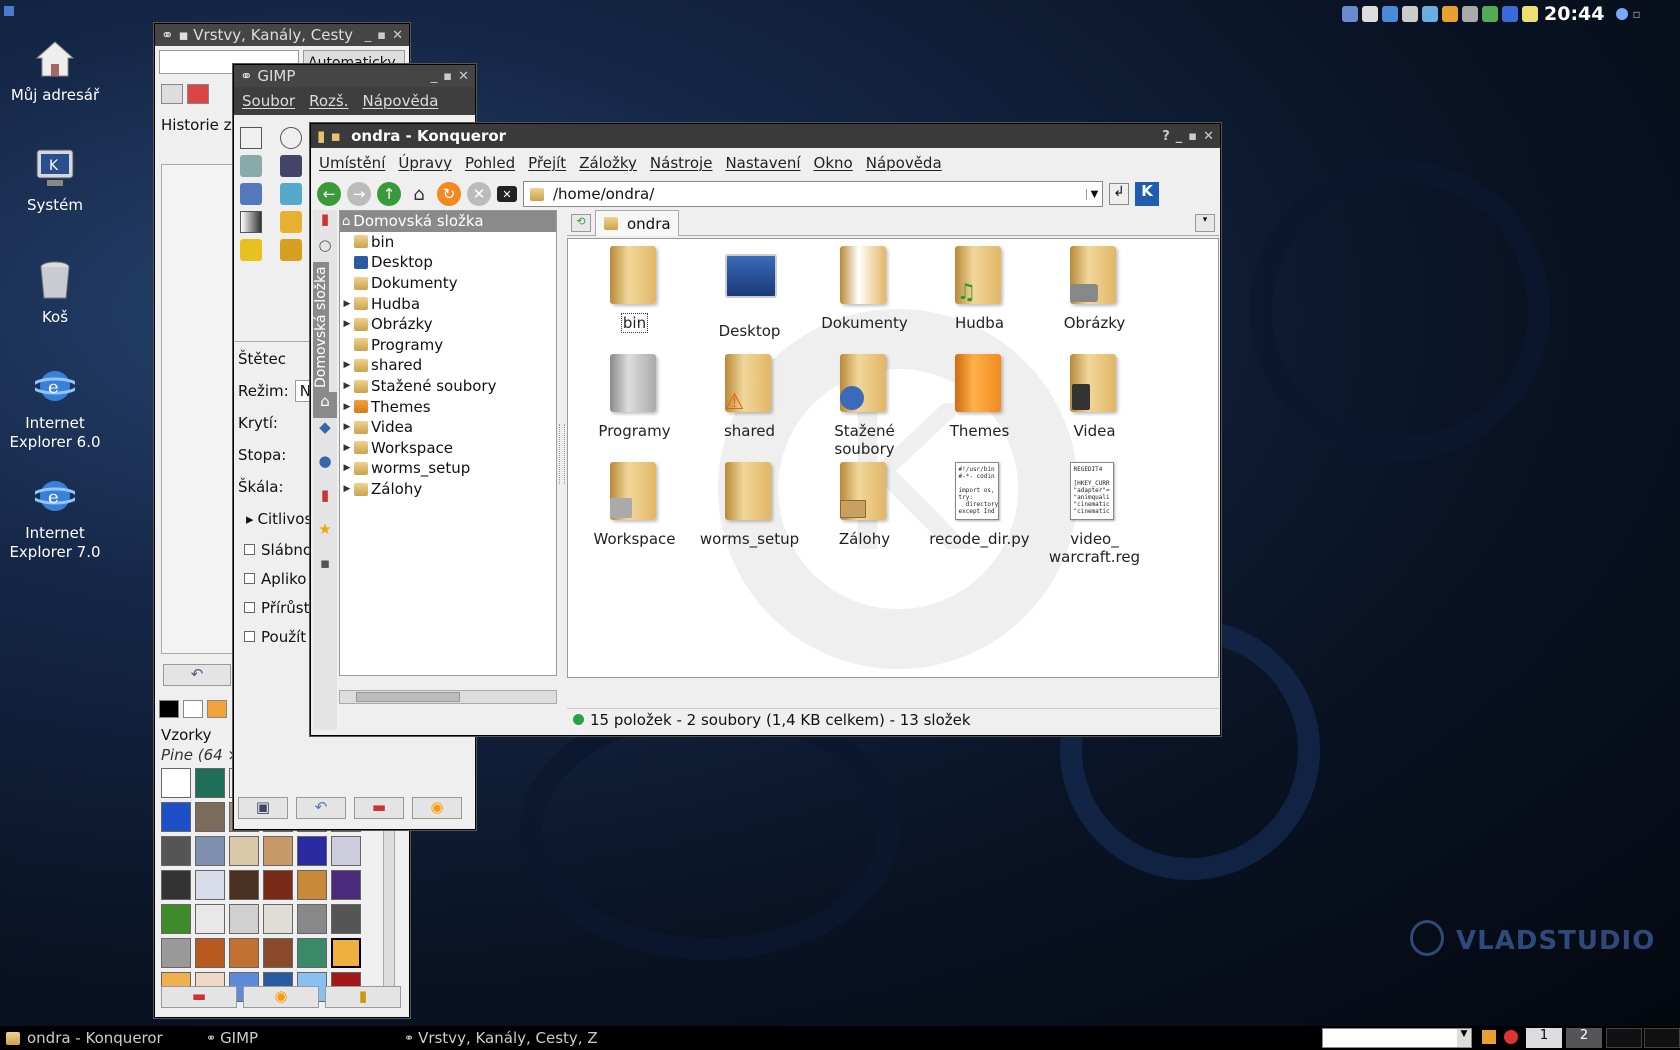 The height and width of the screenshot is (1050, 1680). I want to click on delete-options-button: ▬, so click(379, 808).